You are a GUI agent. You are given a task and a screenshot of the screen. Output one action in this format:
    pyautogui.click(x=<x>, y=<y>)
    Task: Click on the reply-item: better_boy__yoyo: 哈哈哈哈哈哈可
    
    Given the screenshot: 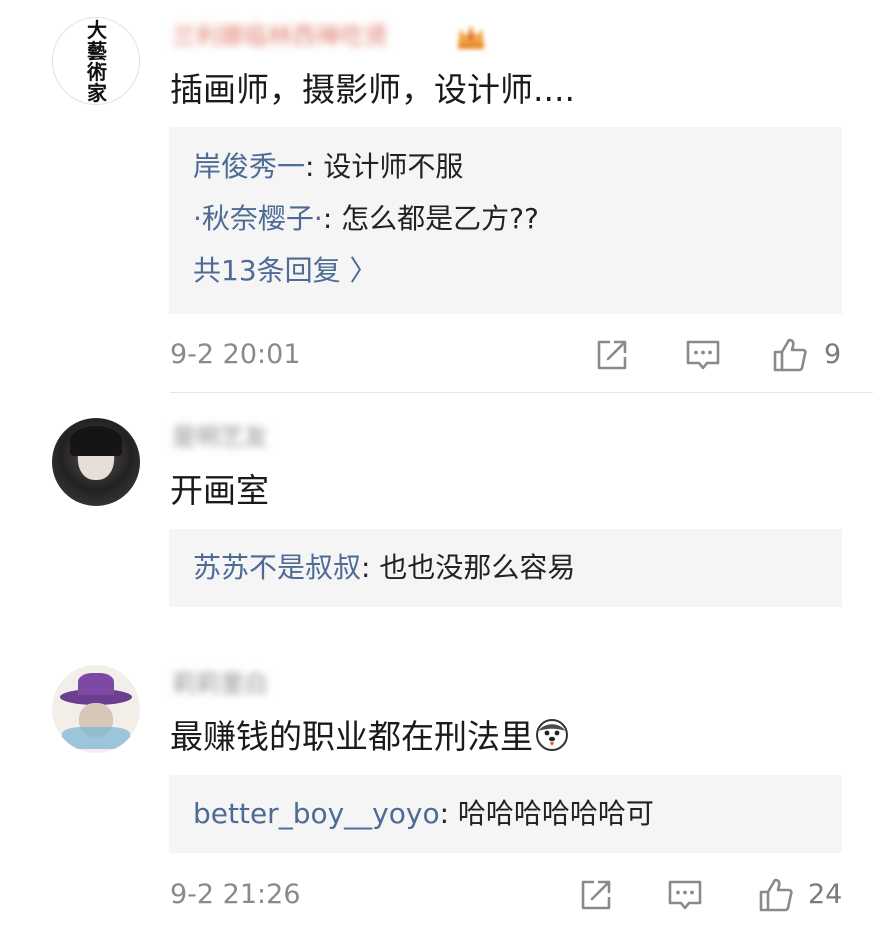 What is the action you would take?
    pyautogui.click(x=423, y=814)
    